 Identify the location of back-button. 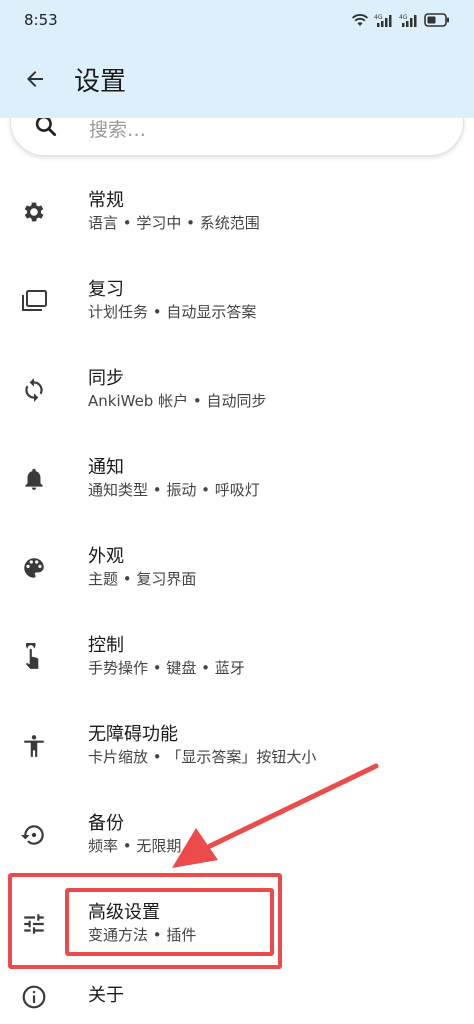
(35, 79).